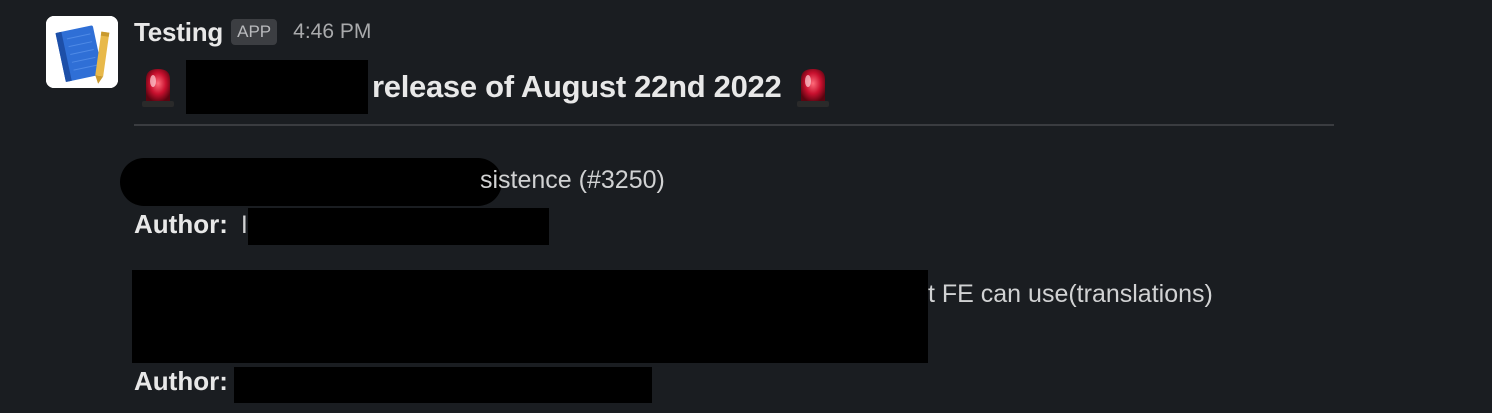 This screenshot has height=413, width=1492. Describe the element at coordinates (734, 125) in the screenshot. I see `section-divider` at that location.